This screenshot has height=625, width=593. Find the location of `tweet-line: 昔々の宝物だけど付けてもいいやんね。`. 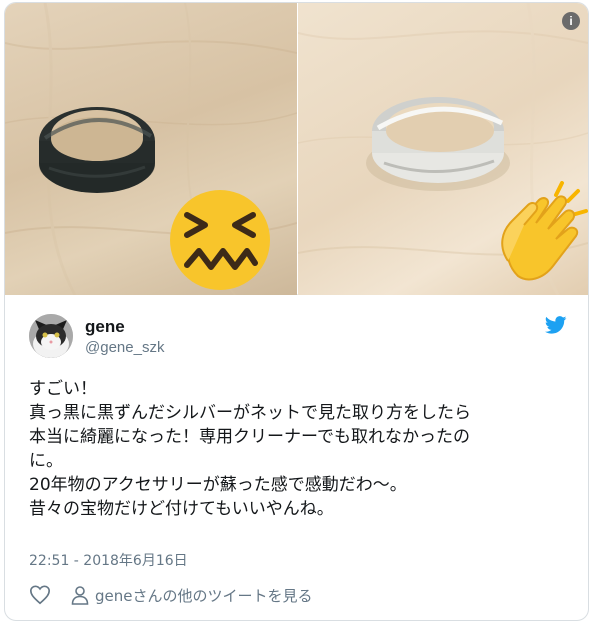

tweet-line: 昔々の宝物だけど付けてもいいやんね。 is located at coordinates (181, 509).